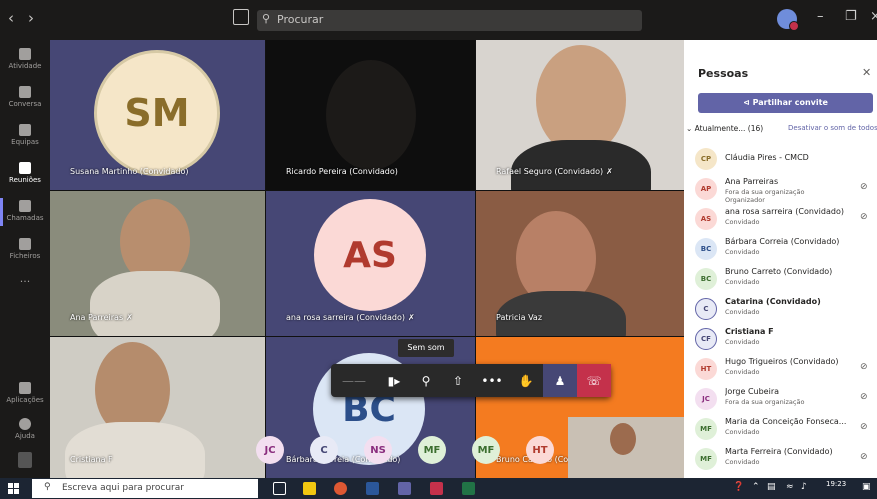 The image size is (877, 499). I want to click on participant-row: JC Jorge Cubeira Fora da sua organização ⊘, so click(786, 399).